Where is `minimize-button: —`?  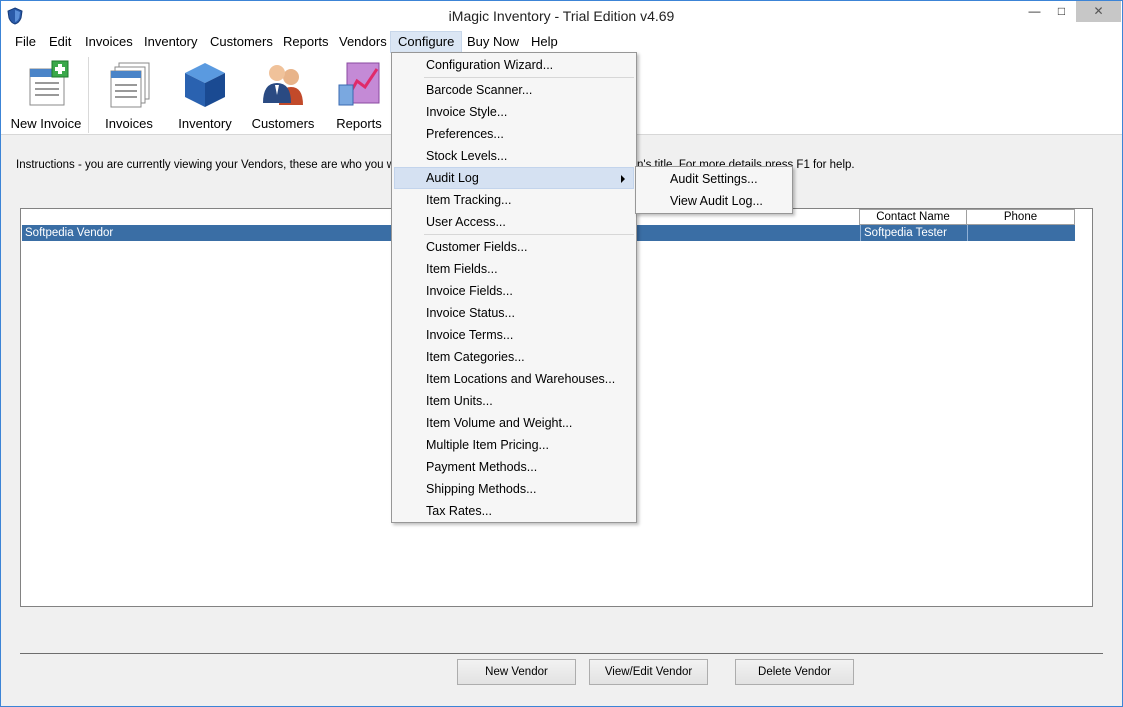 minimize-button: — is located at coordinates (1034, 11).